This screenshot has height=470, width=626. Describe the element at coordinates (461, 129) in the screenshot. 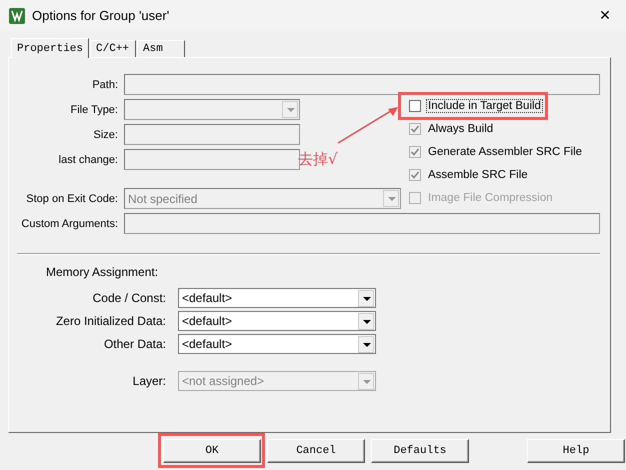

I see `checkbox-label: Always Build` at that location.